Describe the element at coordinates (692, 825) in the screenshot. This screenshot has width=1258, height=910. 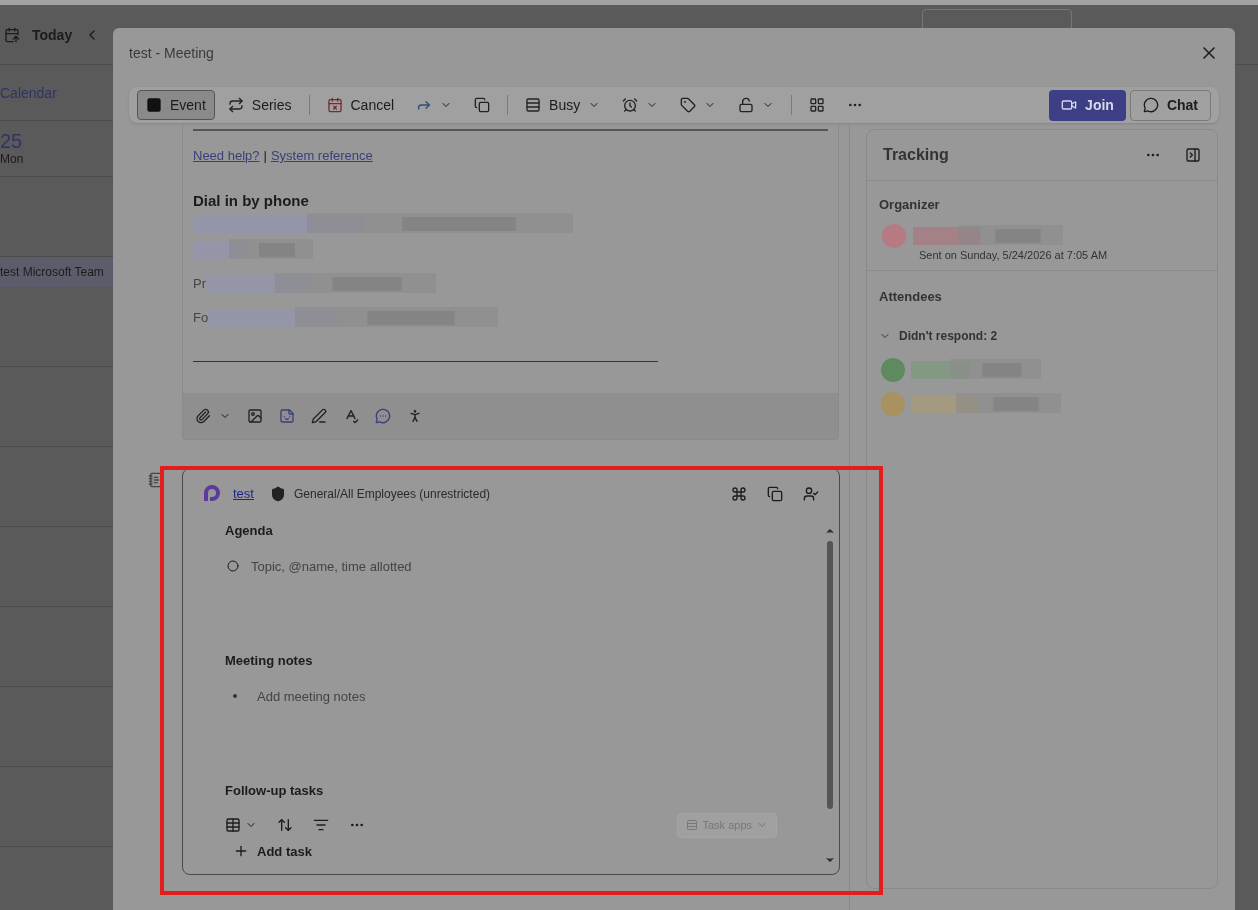
I see `task-apps-icon` at that location.